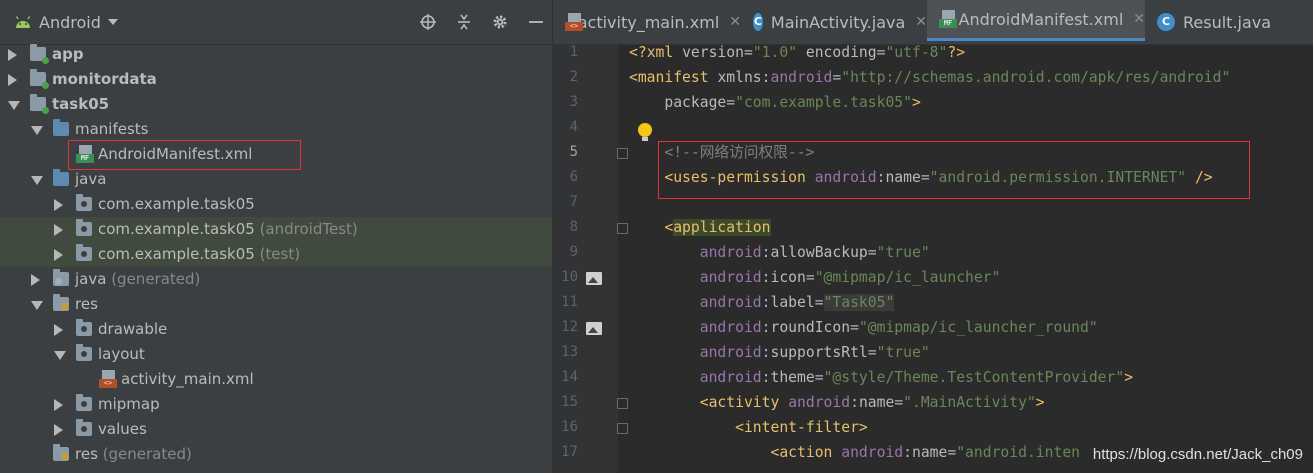 This screenshot has height=473, width=1313. Describe the element at coordinates (276, 229) in the screenshot. I see `tree-item: com.example.task05 (androidTest)` at that location.